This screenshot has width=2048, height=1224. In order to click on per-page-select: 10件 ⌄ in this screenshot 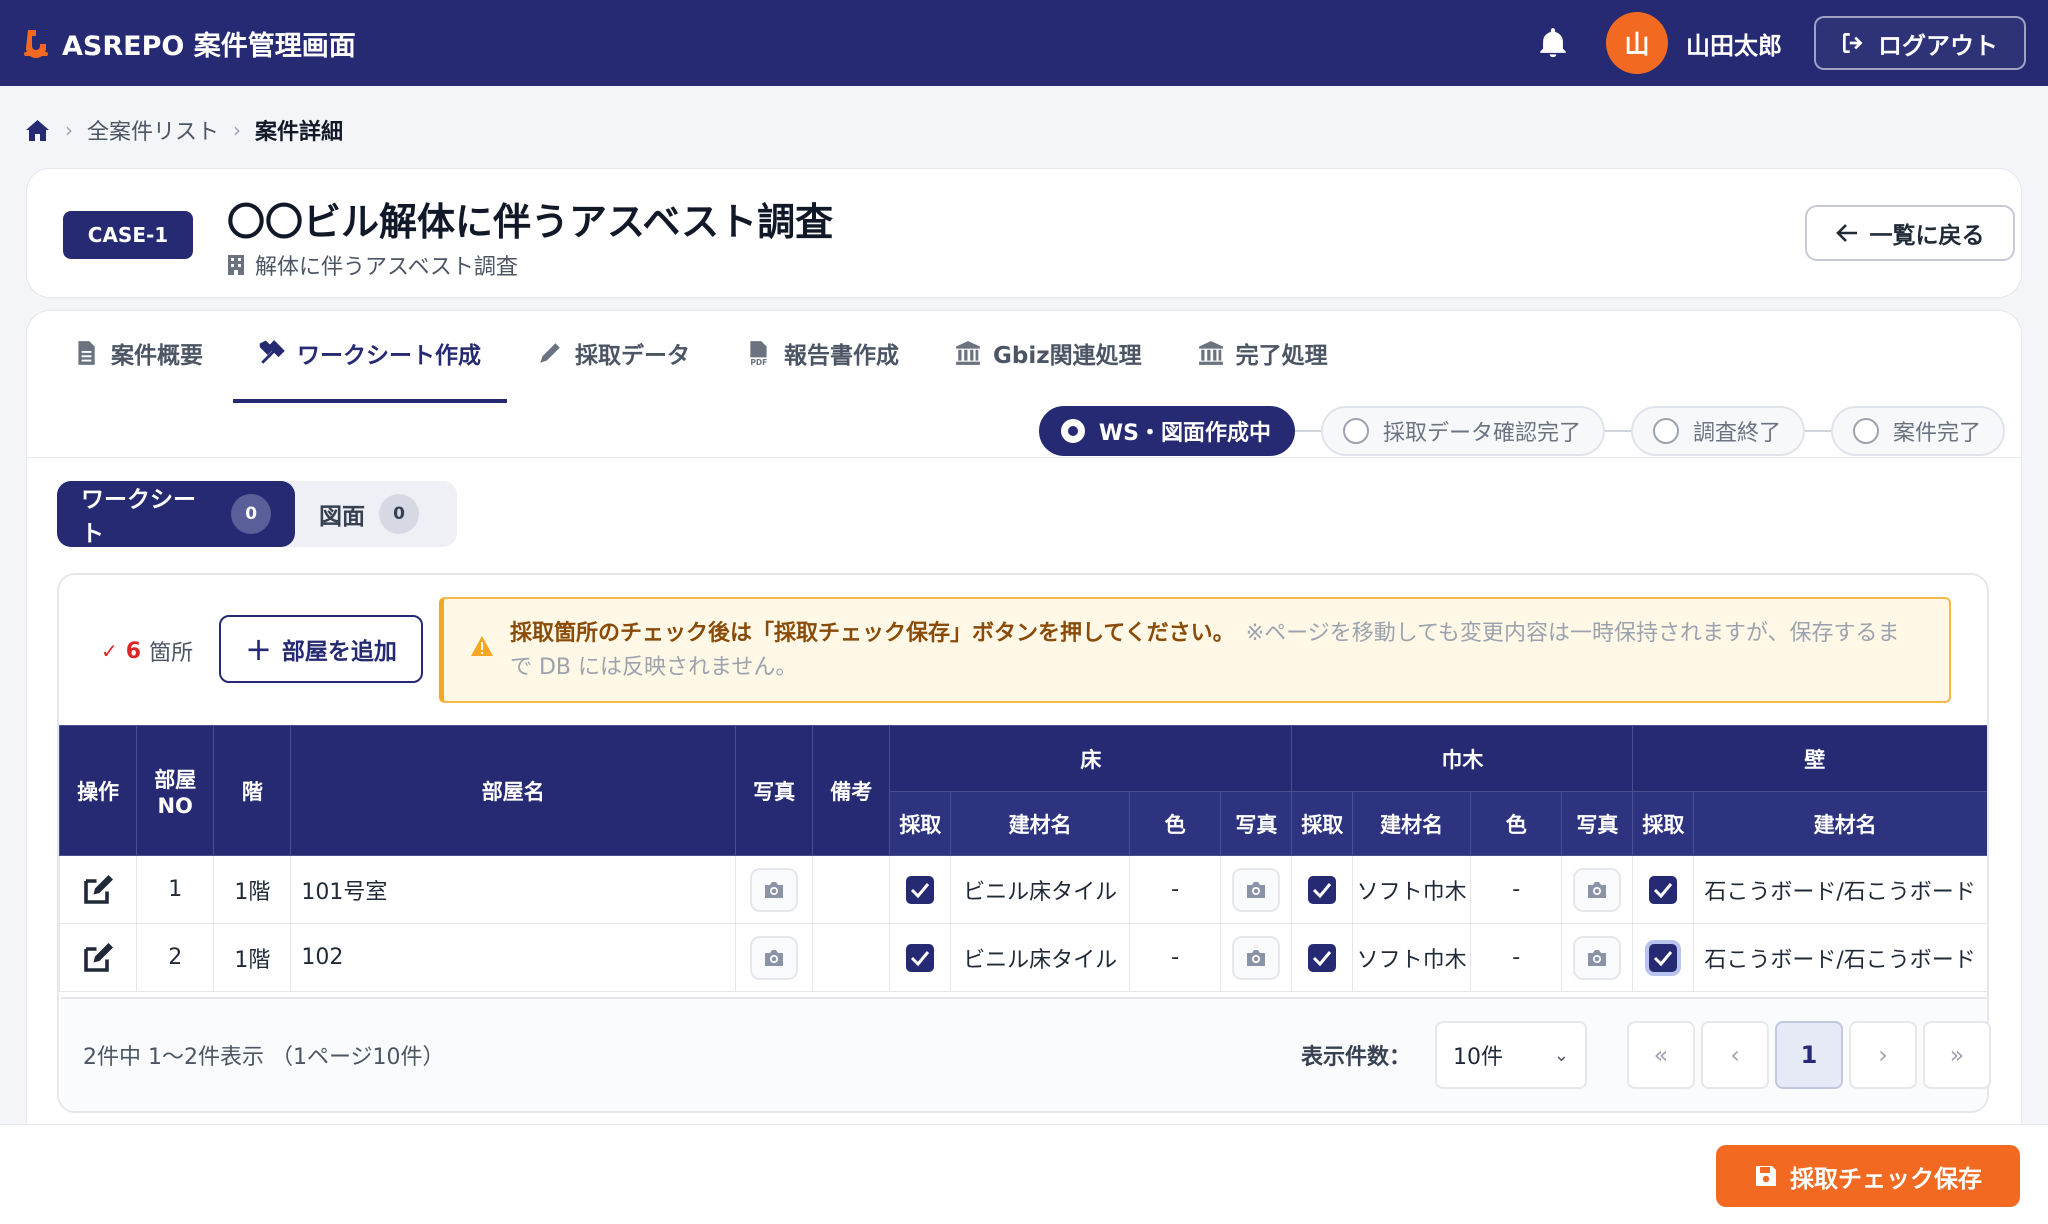, I will do `click(1511, 1055)`.